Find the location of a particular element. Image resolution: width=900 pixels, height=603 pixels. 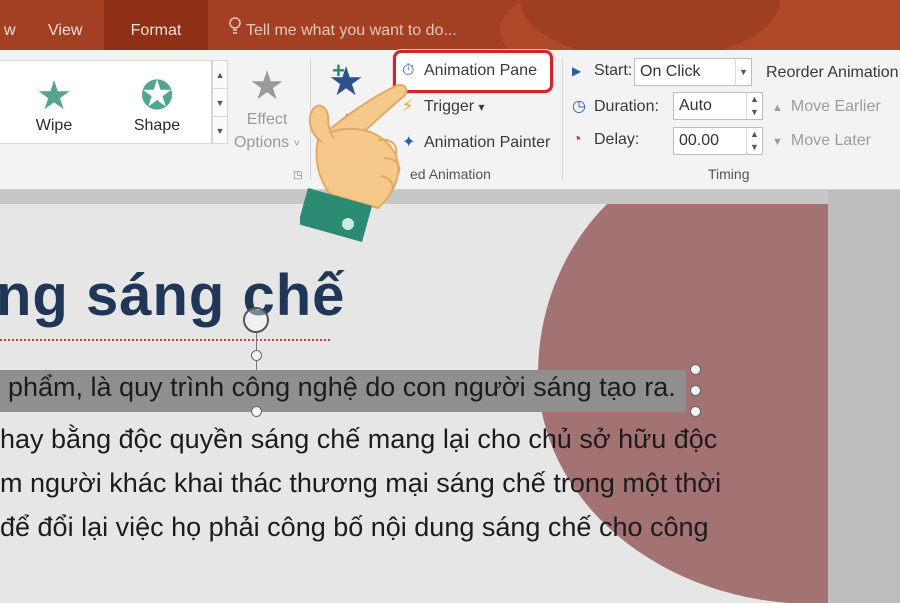

delay-clock-icon: ◔ is located at coordinates (577, 139).